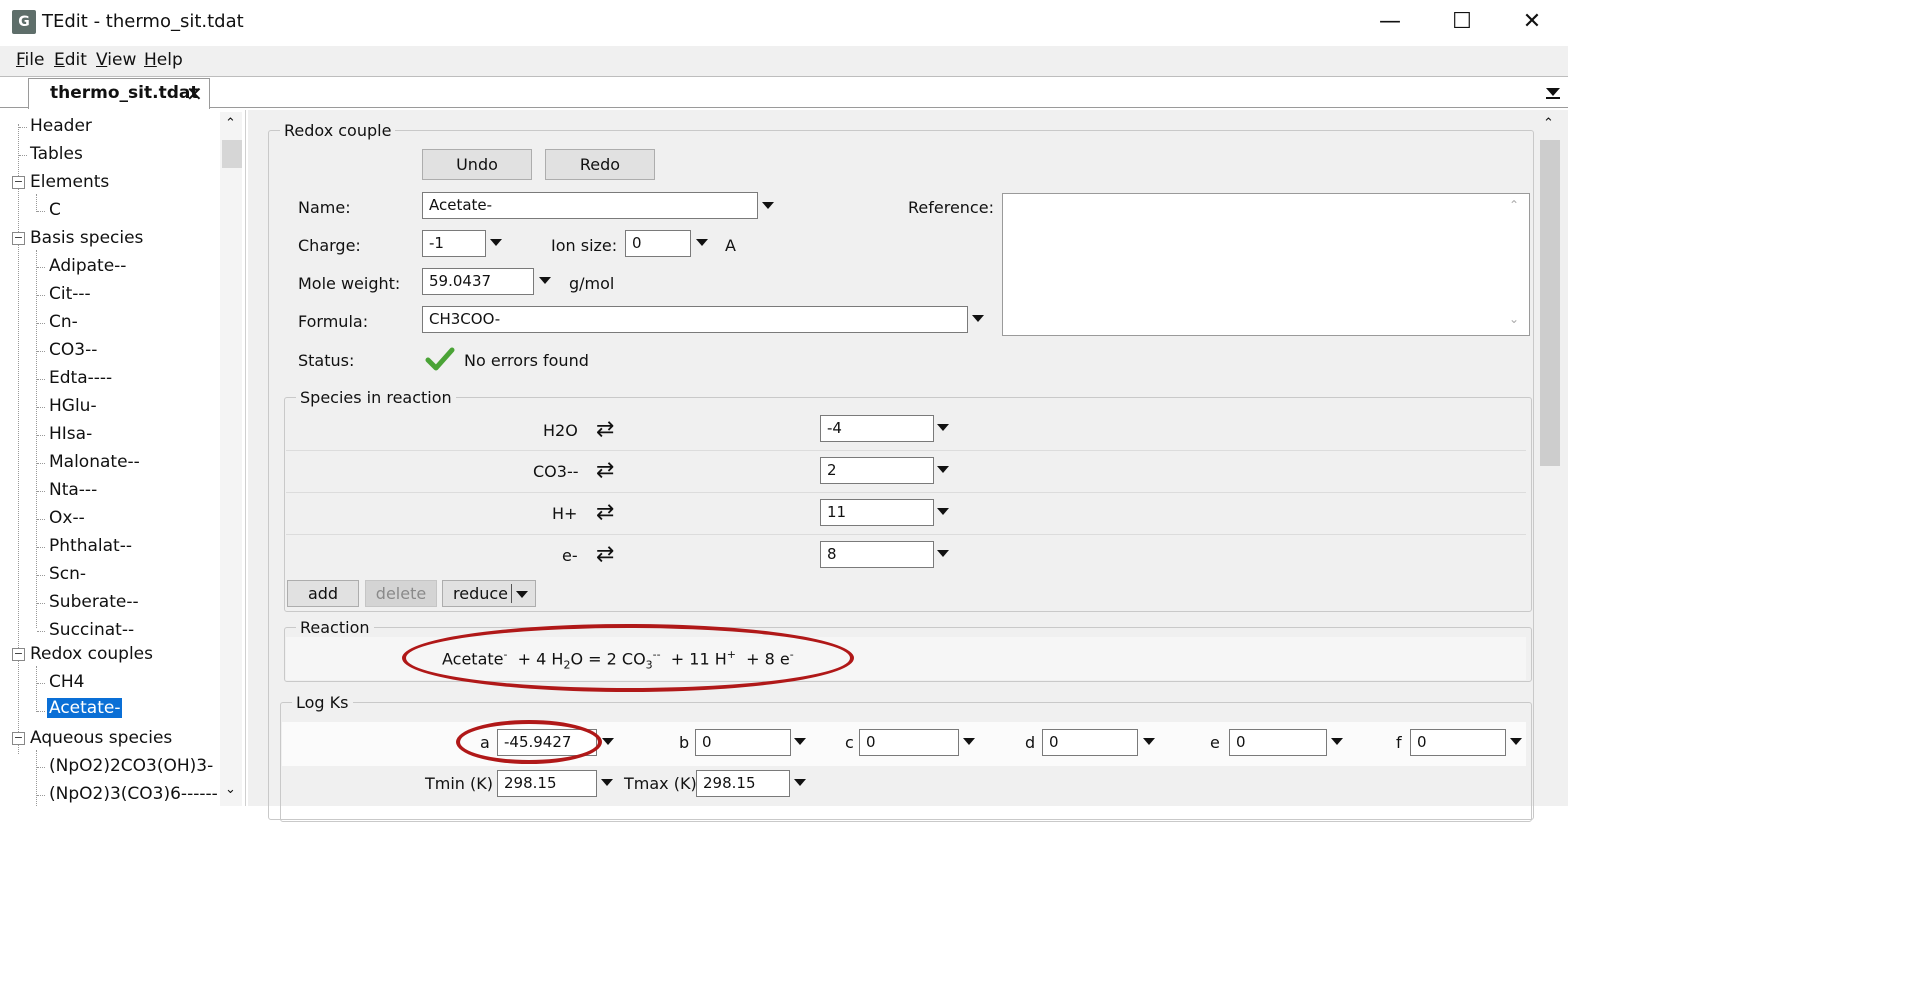  Describe the element at coordinates (323, 593) in the screenshot. I see `add-button: add` at that location.